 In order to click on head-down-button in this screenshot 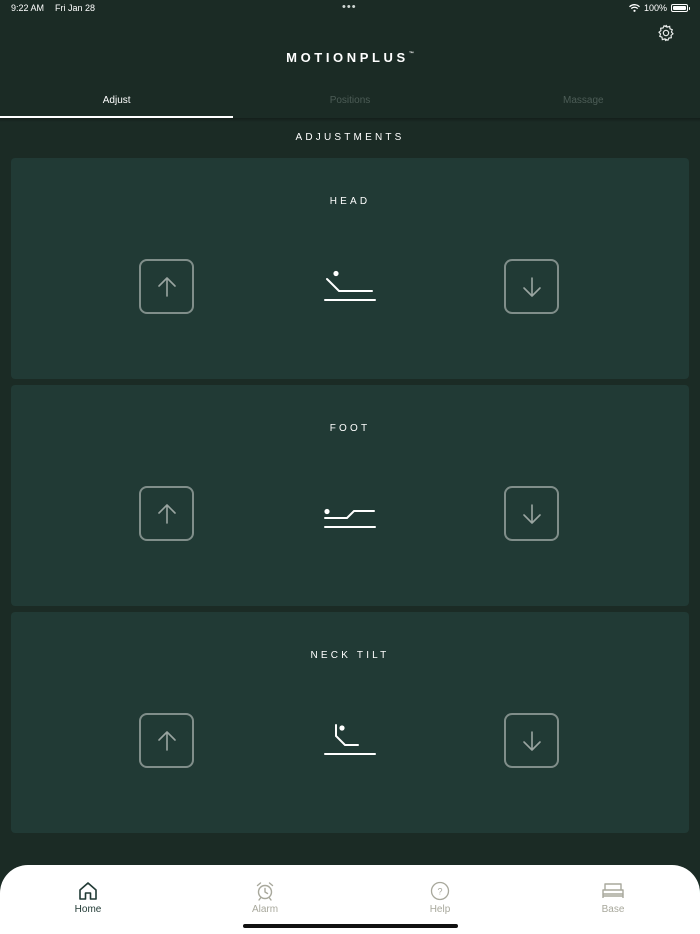, I will do `click(531, 286)`.